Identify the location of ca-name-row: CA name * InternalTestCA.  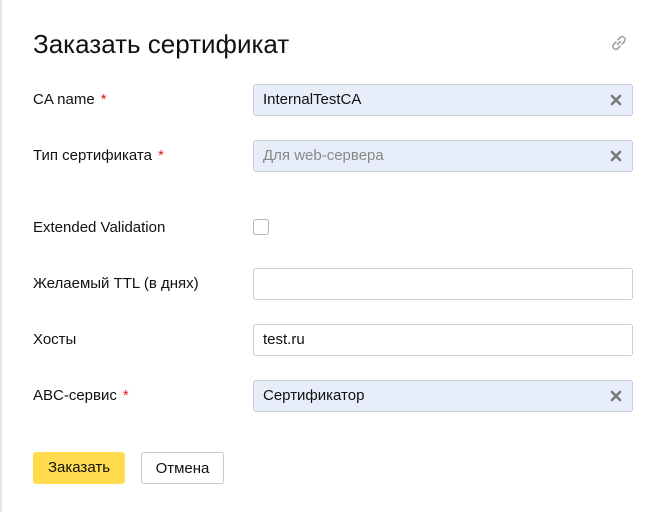
(333, 100).